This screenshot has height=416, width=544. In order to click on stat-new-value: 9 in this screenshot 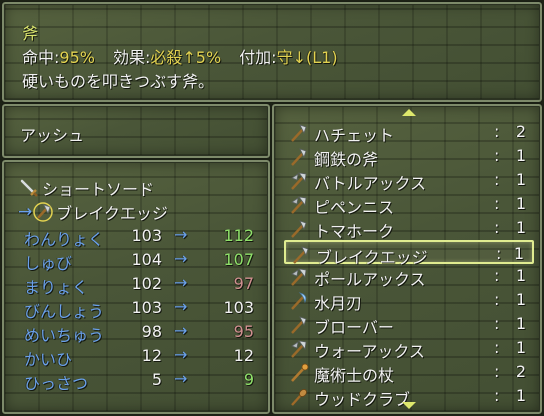, I will do `click(248, 379)`.